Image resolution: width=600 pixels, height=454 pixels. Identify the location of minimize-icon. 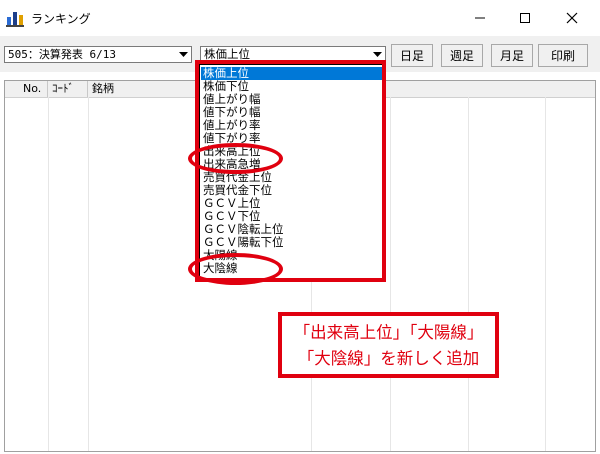
(480, 18).